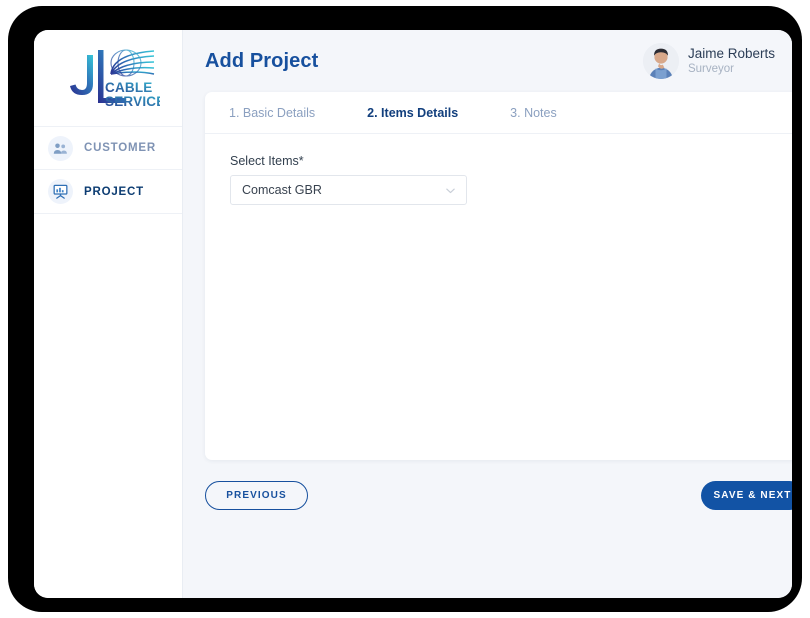 The width and height of the screenshot is (810, 618). Describe the element at coordinates (114, 191) in the screenshot. I see `sidebar-item-label: PROJECT` at that location.